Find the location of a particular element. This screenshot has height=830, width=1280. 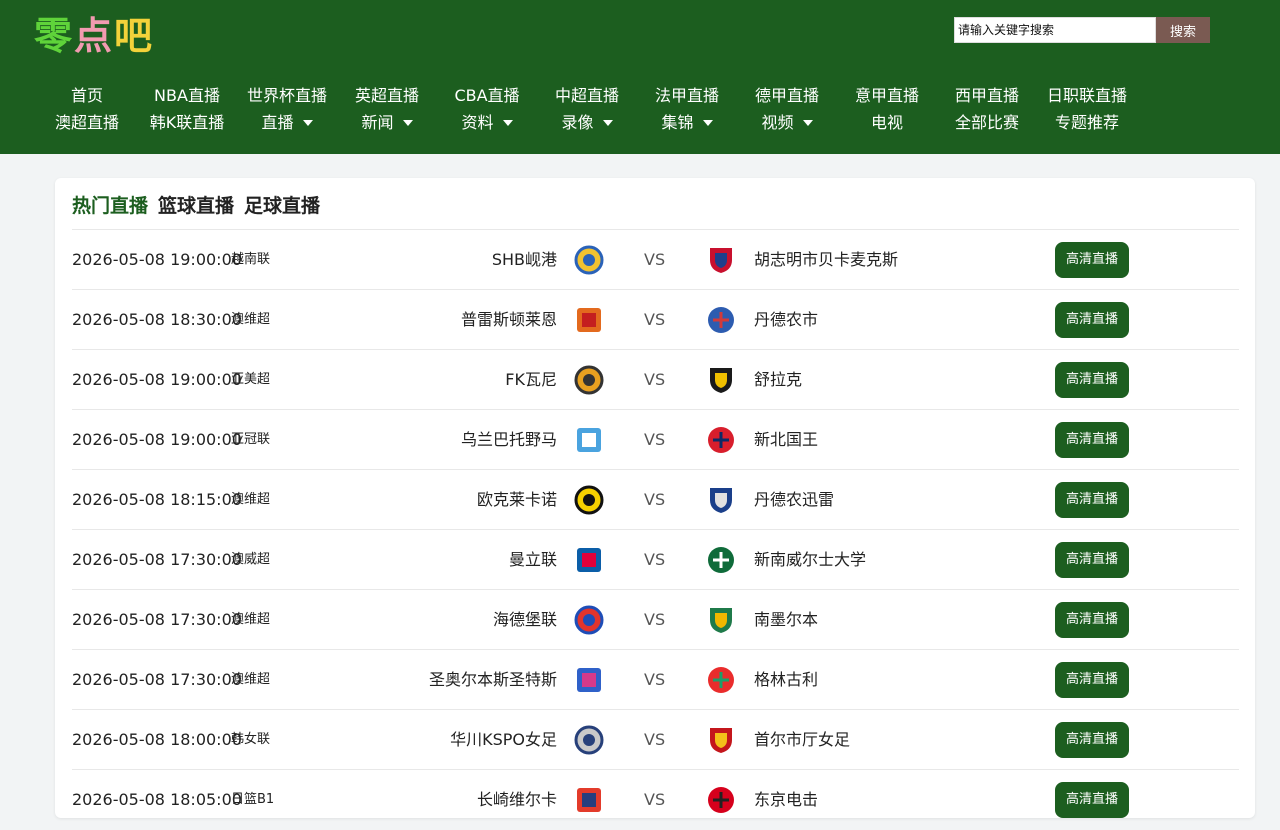

nav-label: 新闻 is located at coordinates (377, 122).